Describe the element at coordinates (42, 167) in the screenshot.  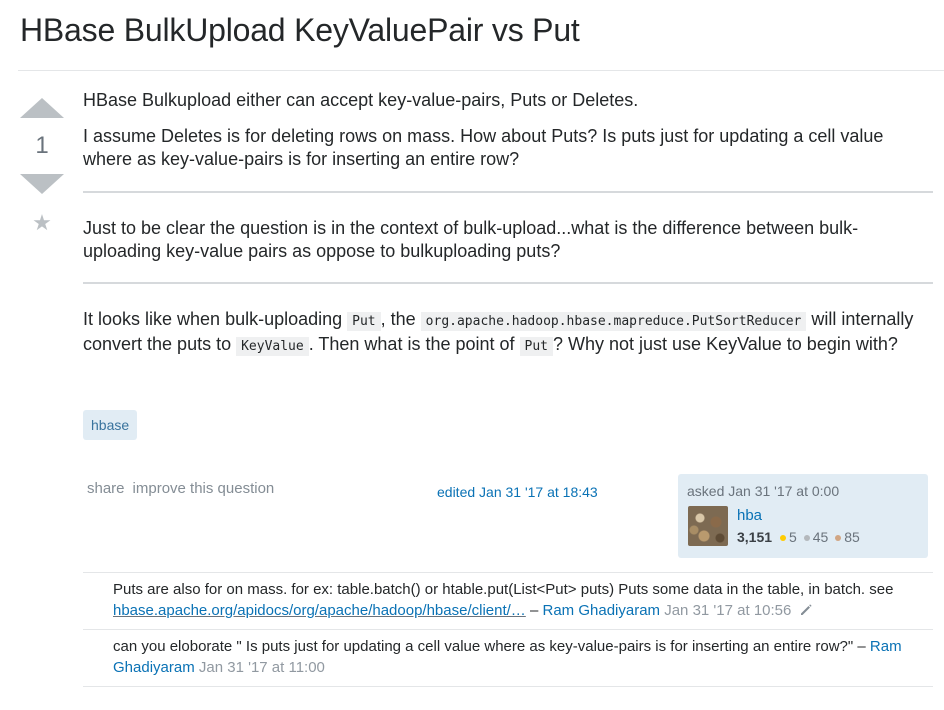
I see `vote-column: 1 ★` at that location.